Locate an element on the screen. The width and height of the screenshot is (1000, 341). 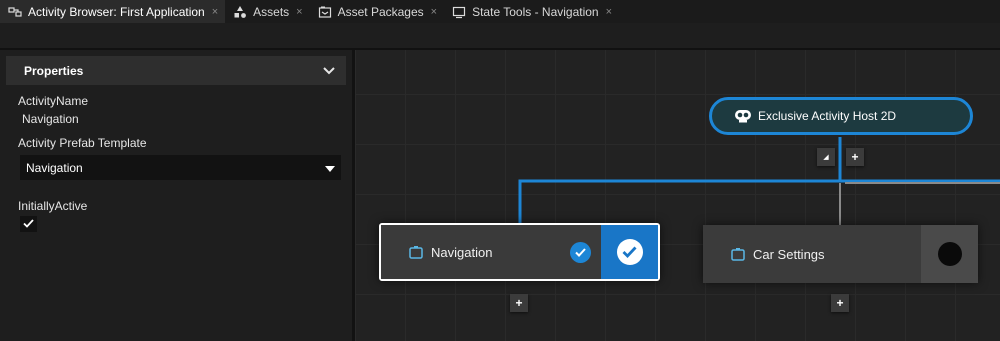
tab-activity-browser: Activity Browser: First Application × is located at coordinates (113, 11).